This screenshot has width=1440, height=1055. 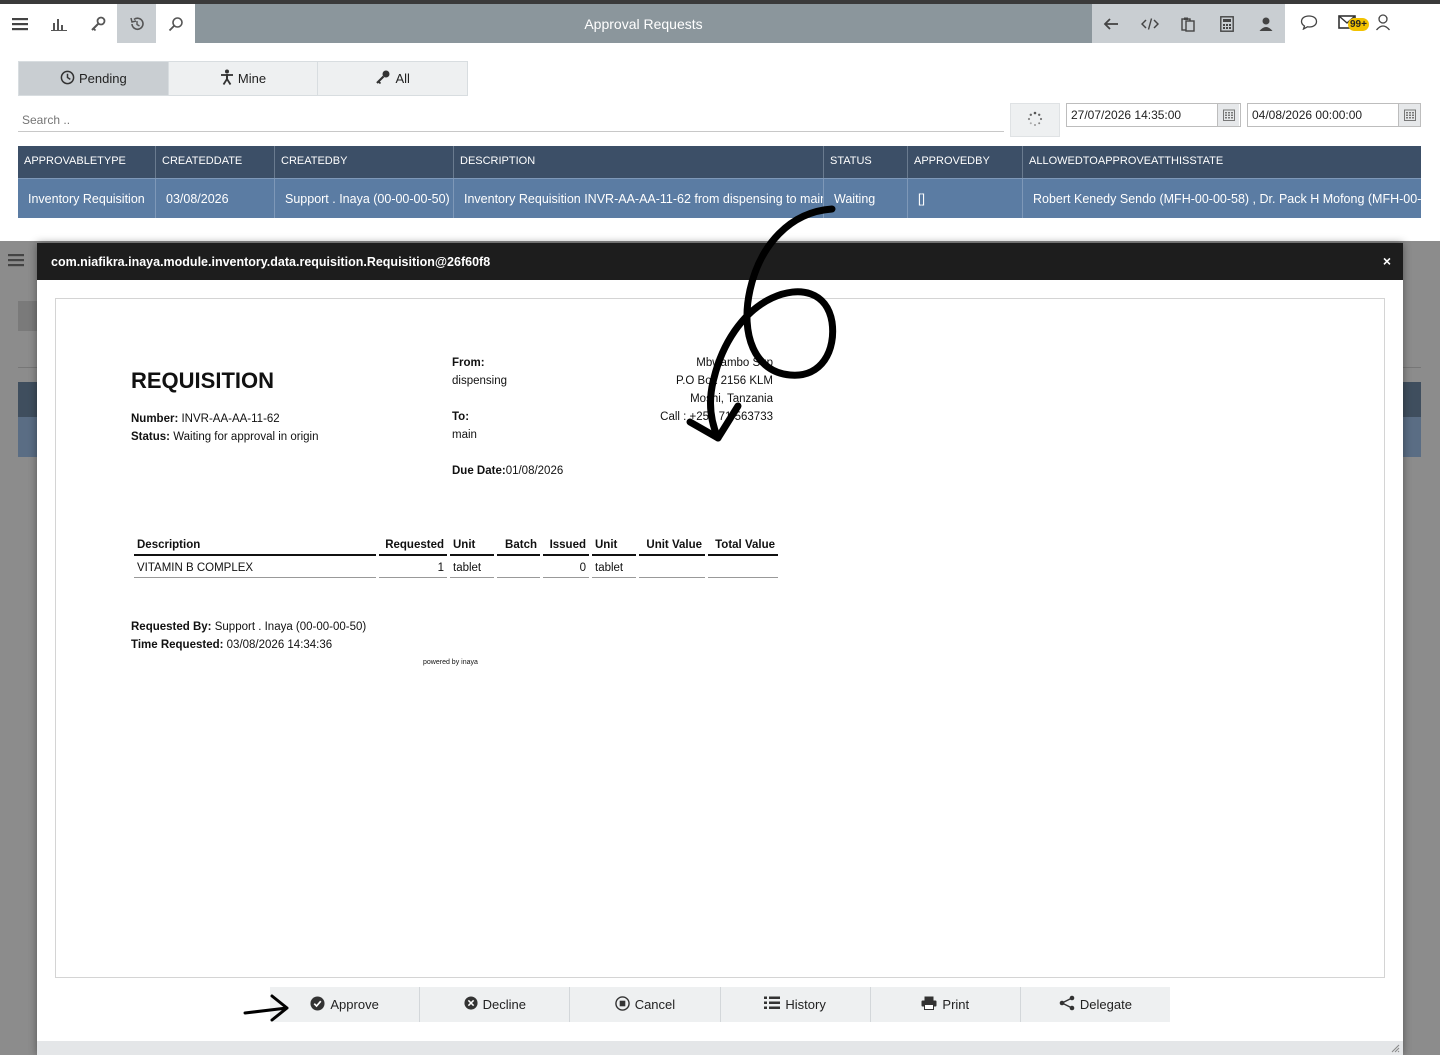 What do you see at coordinates (1265, 23) in the screenshot?
I see `user-icon` at bounding box center [1265, 23].